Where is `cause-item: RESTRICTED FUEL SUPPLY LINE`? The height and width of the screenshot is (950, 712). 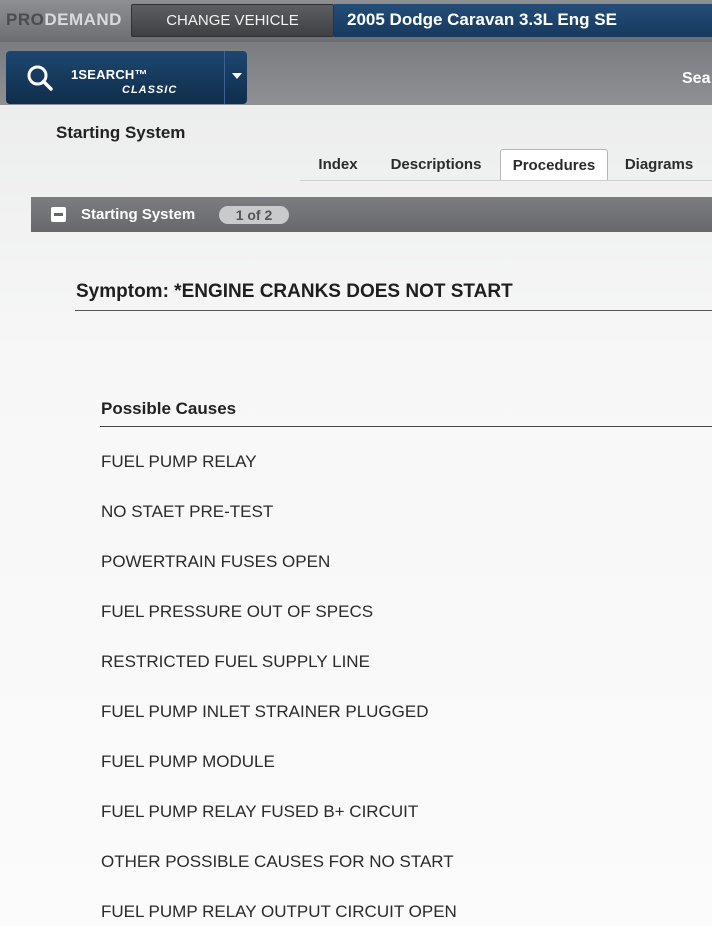
cause-item: RESTRICTED FUEL SUPPLY LINE is located at coordinates (279, 675).